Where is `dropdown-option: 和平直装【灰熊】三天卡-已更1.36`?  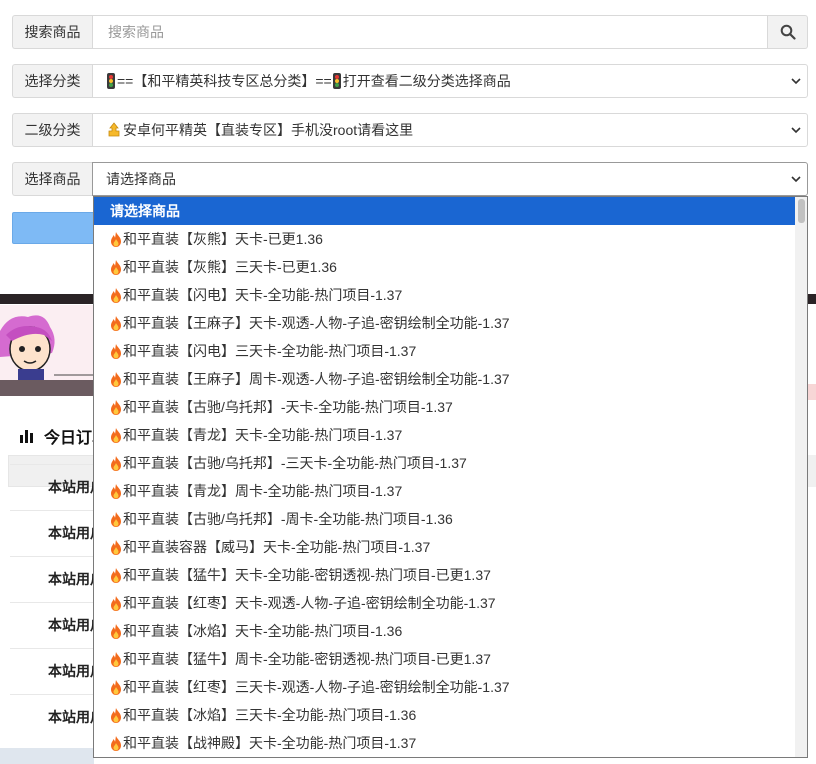 dropdown-option: 和平直装【灰熊】三天卡-已更1.36 is located at coordinates (445, 267).